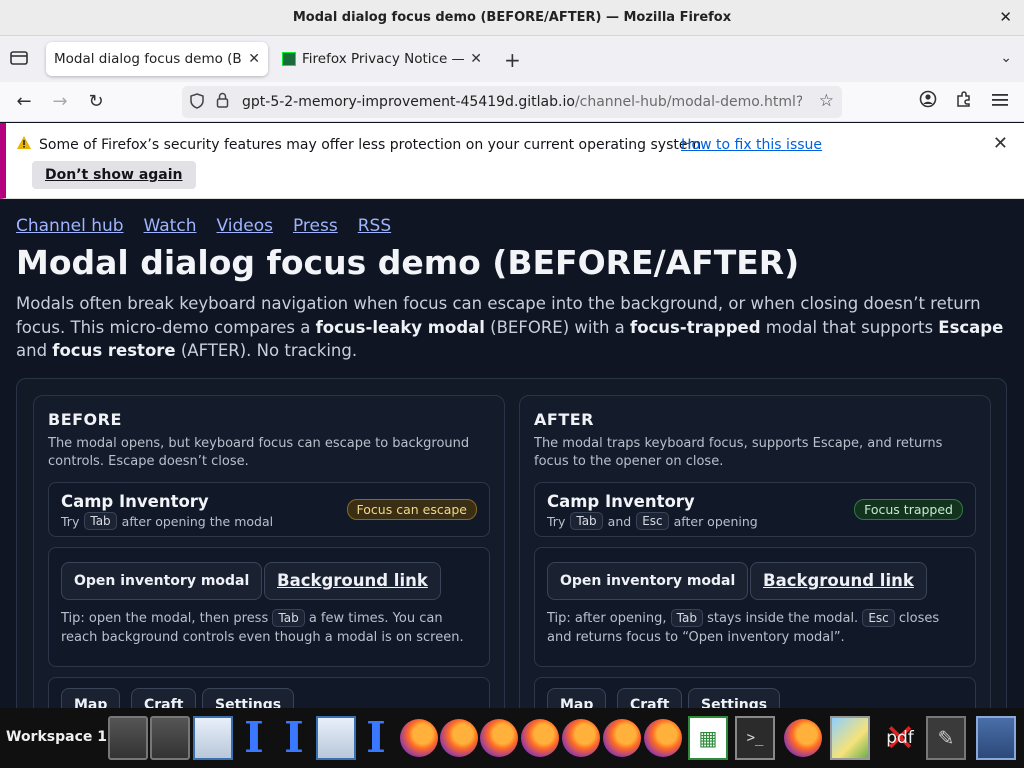  I want to click on site-nav: Channel hub Watch Videos Press RSS, so click(203, 226).